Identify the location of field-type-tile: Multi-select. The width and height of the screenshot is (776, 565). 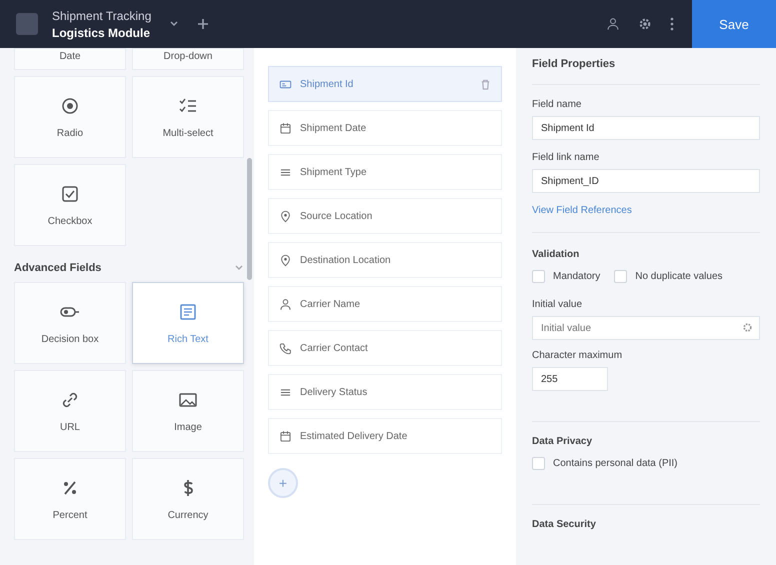
(188, 117).